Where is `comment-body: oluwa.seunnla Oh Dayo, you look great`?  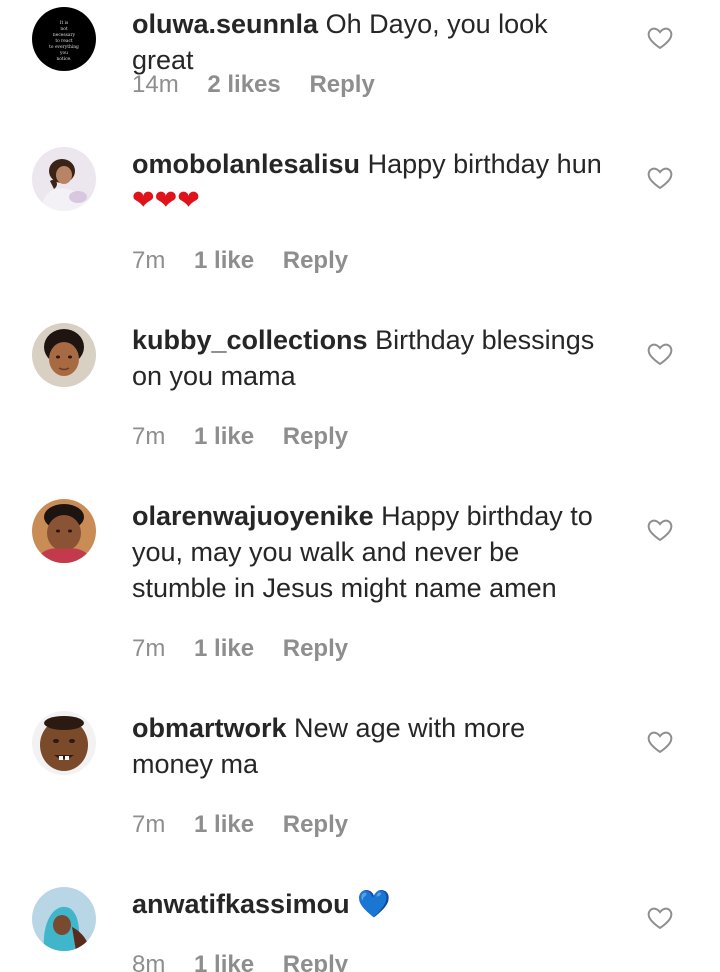 comment-body: oluwa.seunnla Oh Dayo, you look great is located at coordinates (372, 42).